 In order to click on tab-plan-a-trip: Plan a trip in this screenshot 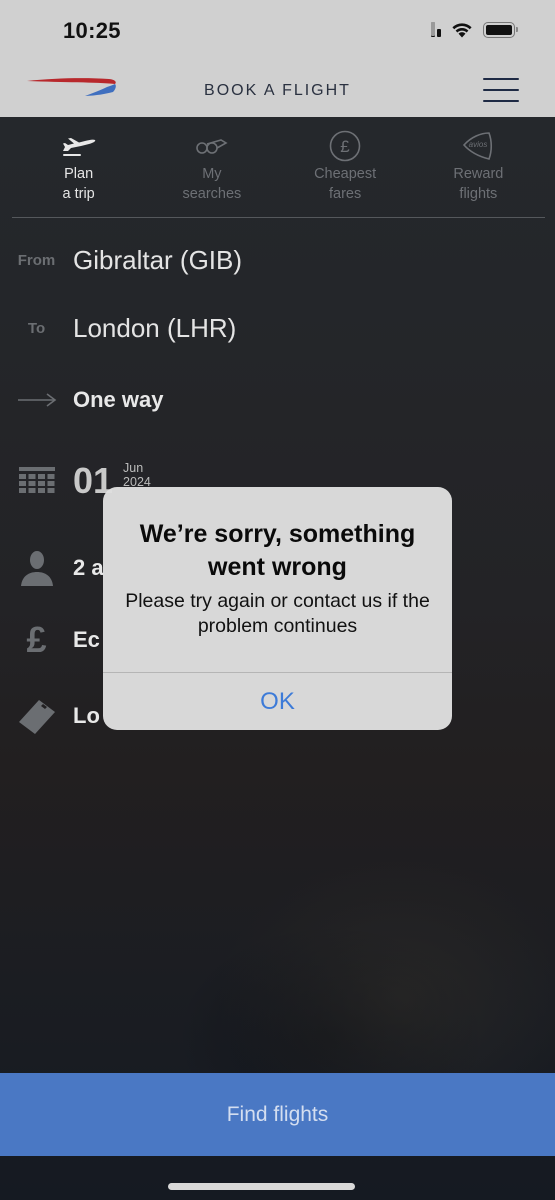, I will do `click(78, 172)`.